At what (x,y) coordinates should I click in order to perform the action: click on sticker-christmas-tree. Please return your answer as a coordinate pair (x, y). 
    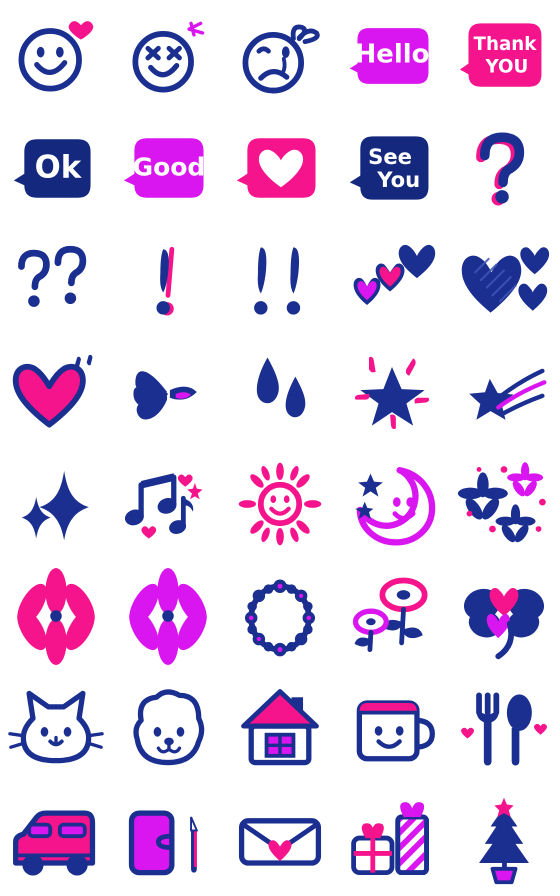
    Looking at the image, I should click on (504, 840).